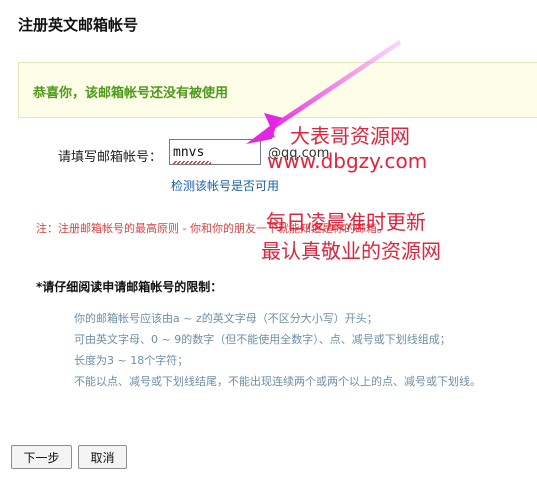  What do you see at coordinates (323, 92) in the screenshot?
I see `annotation-arrow-icon` at bounding box center [323, 92].